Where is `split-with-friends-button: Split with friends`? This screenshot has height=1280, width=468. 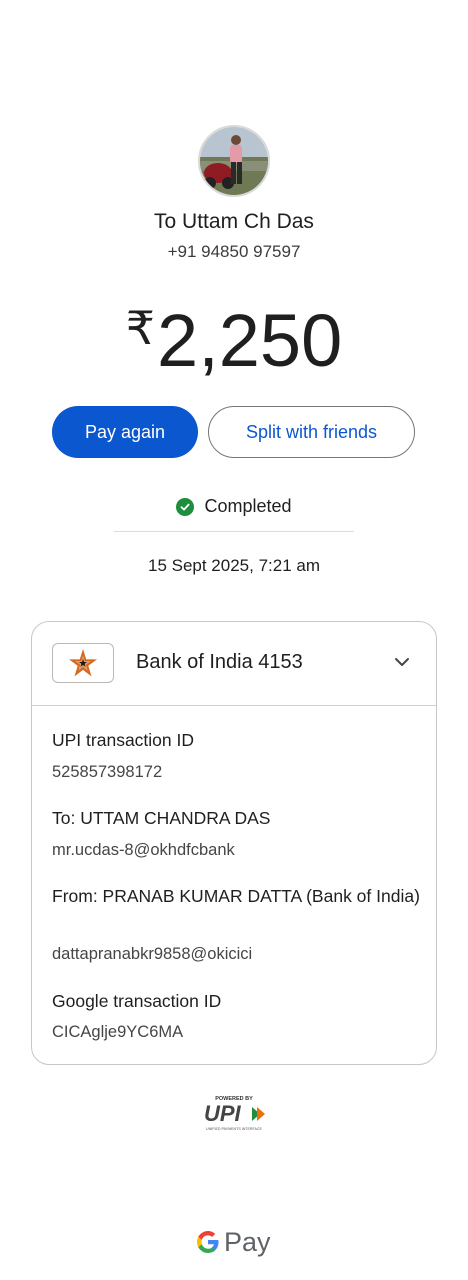
split-with-friends-button: Split with friends is located at coordinates (311, 432).